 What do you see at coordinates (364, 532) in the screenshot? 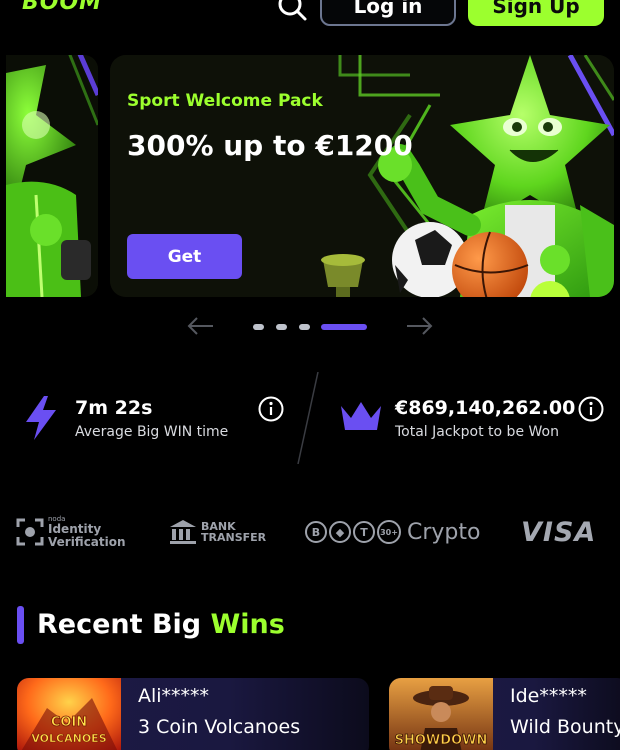
I see `tether-icon: T` at bounding box center [364, 532].